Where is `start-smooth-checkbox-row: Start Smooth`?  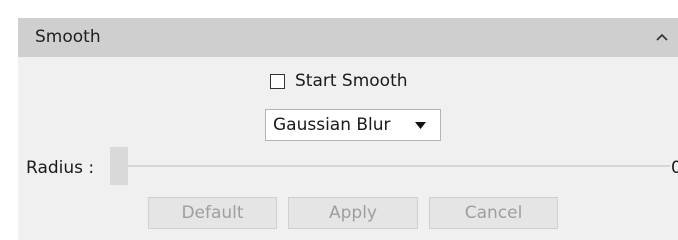
start-smooth-checkbox-row: Start Smooth is located at coordinates (339, 81).